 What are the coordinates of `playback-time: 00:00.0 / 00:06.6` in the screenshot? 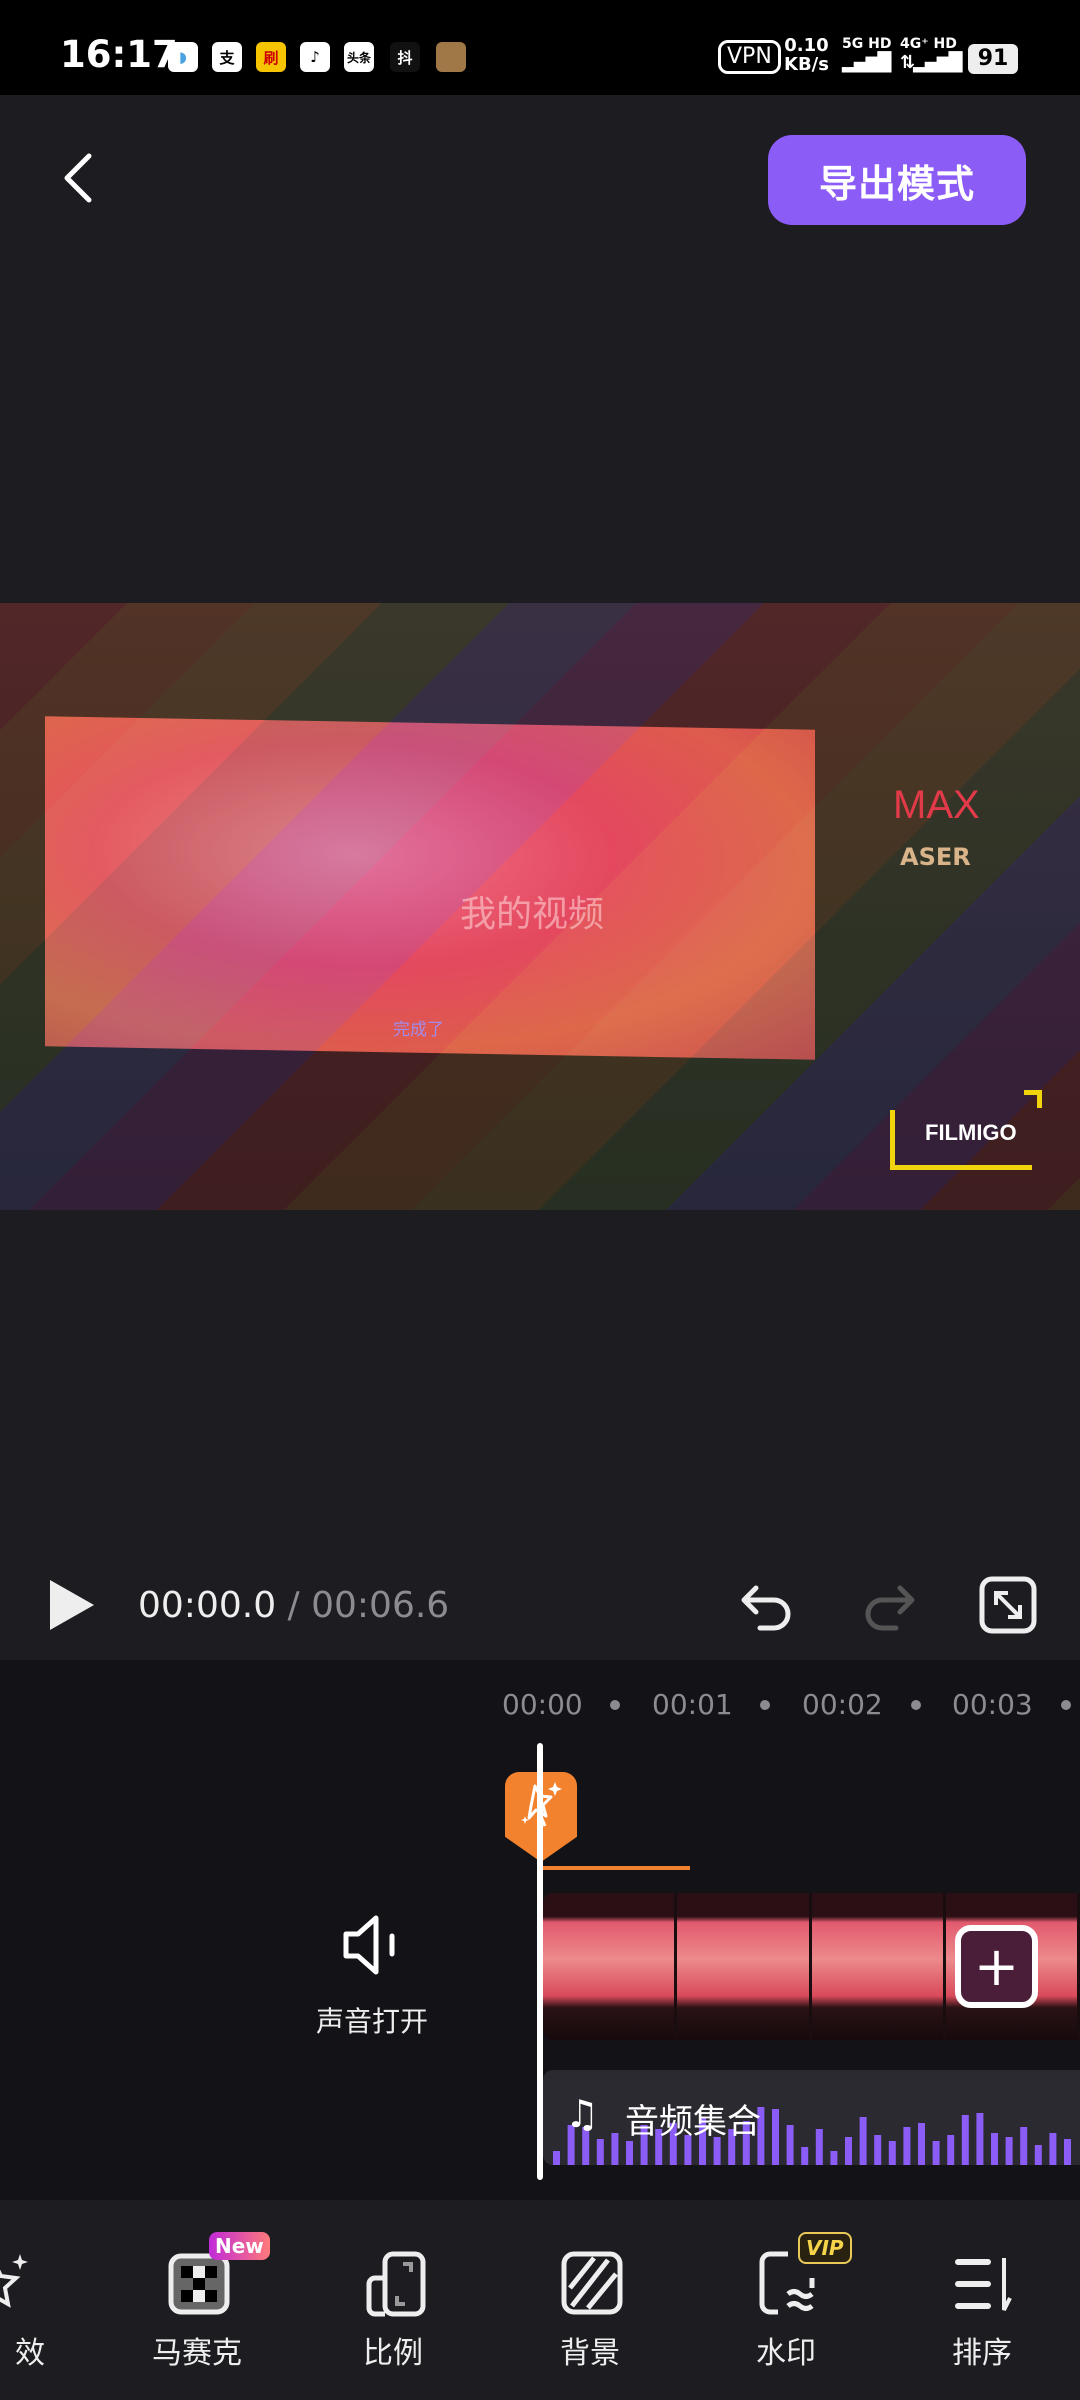 It's located at (293, 1605).